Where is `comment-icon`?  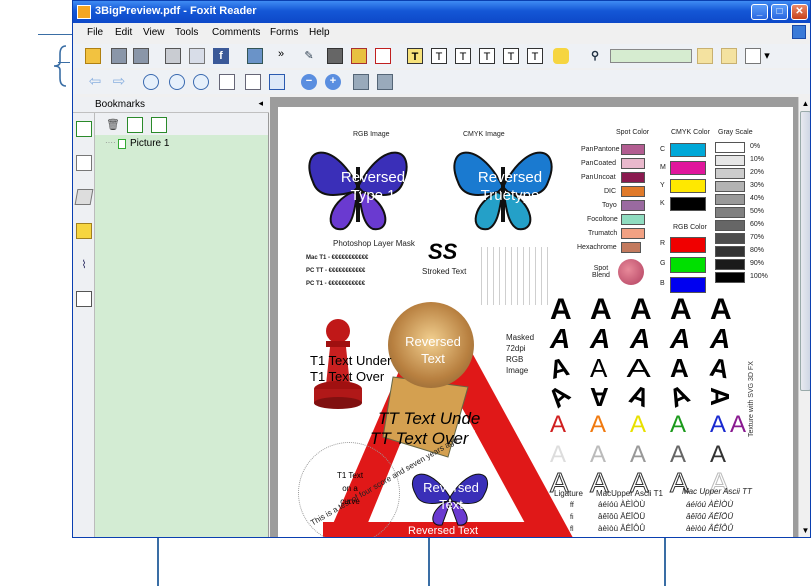 comment-icon is located at coordinates (561, 56).